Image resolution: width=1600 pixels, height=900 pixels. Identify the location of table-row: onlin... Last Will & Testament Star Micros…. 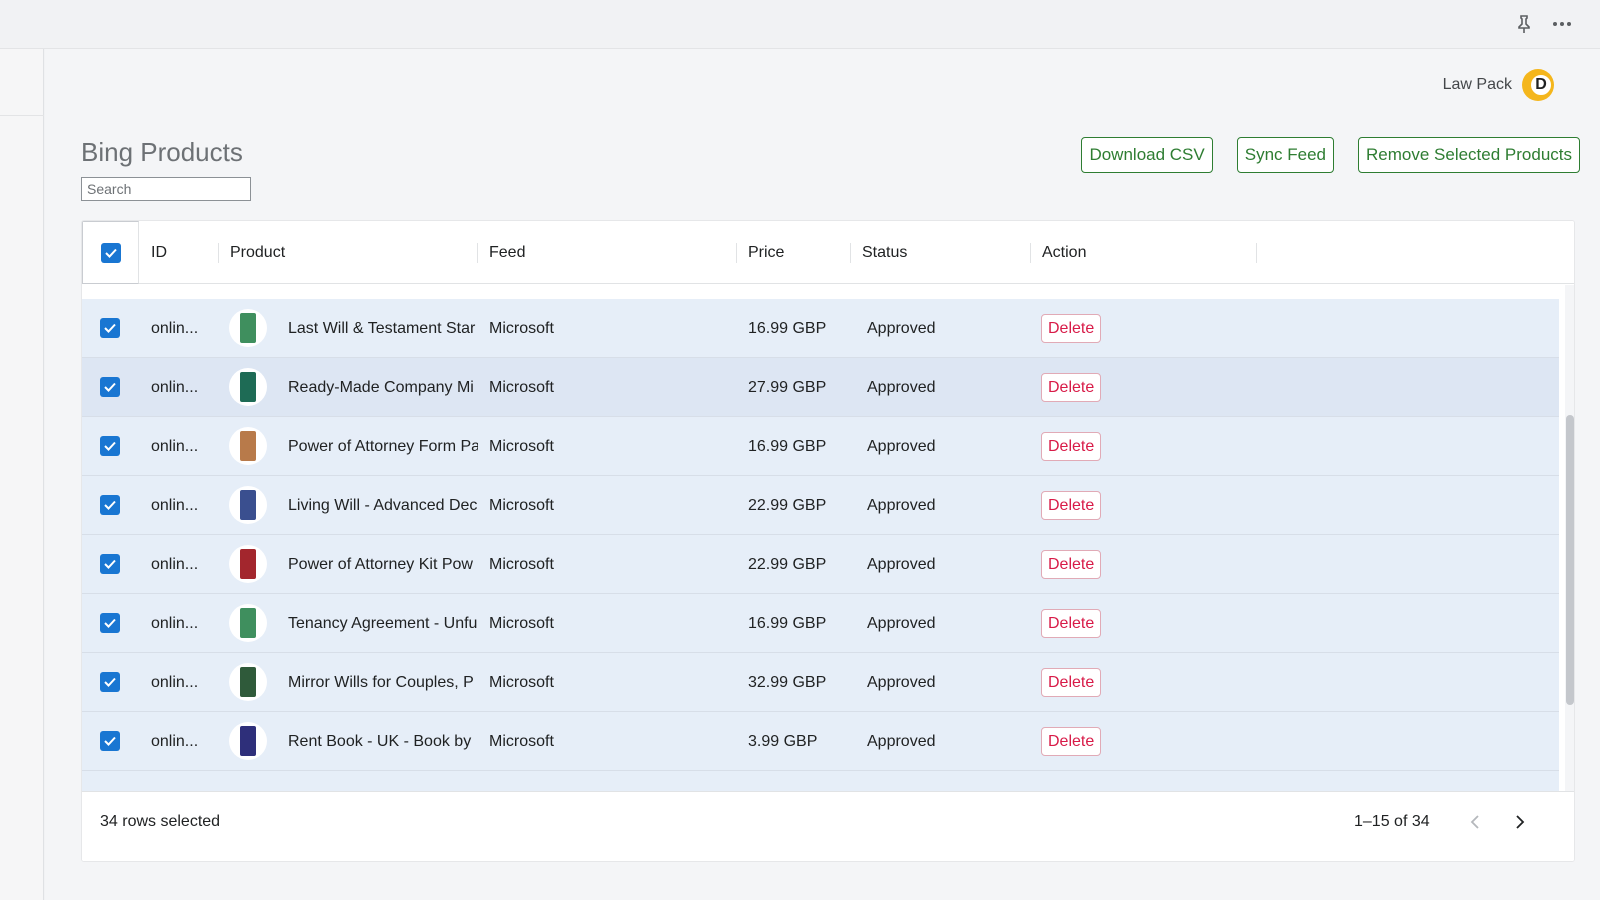
(820, 328).